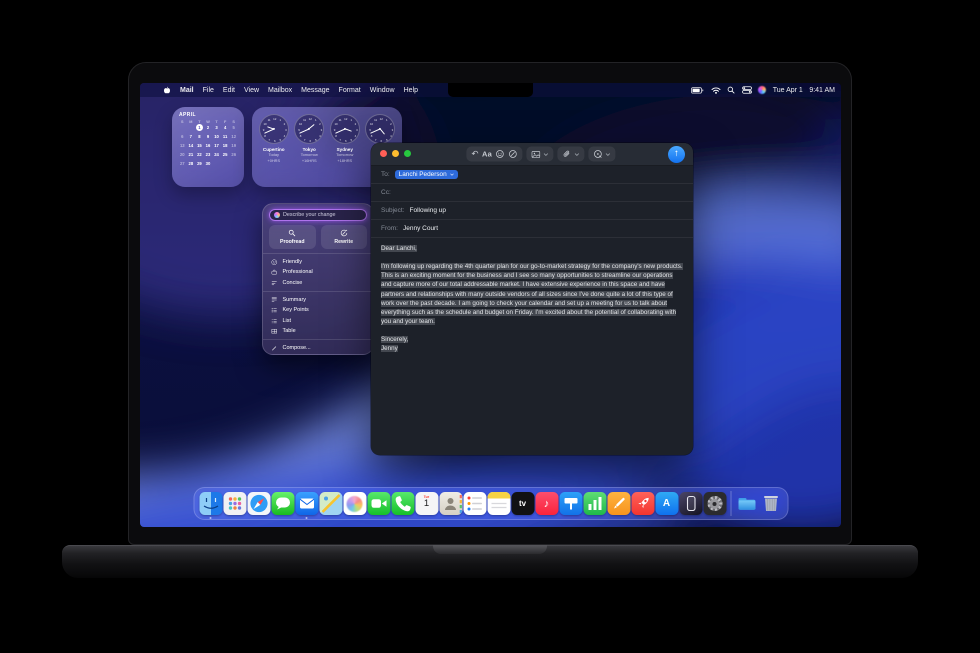  Describe the element at coordinates (540, 154) in the screenshot. I see `insert-photo-menu` at that location.